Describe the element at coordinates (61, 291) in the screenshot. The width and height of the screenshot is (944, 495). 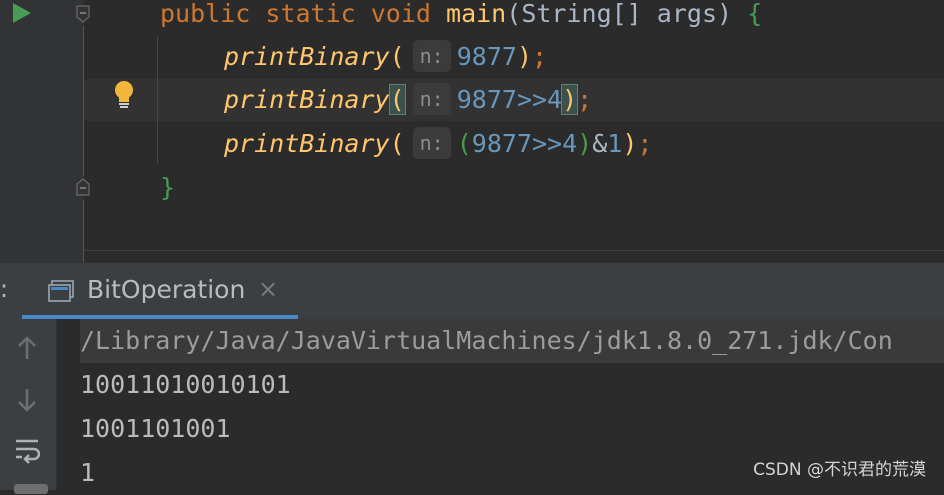
I see `console-window-icon` at that location.